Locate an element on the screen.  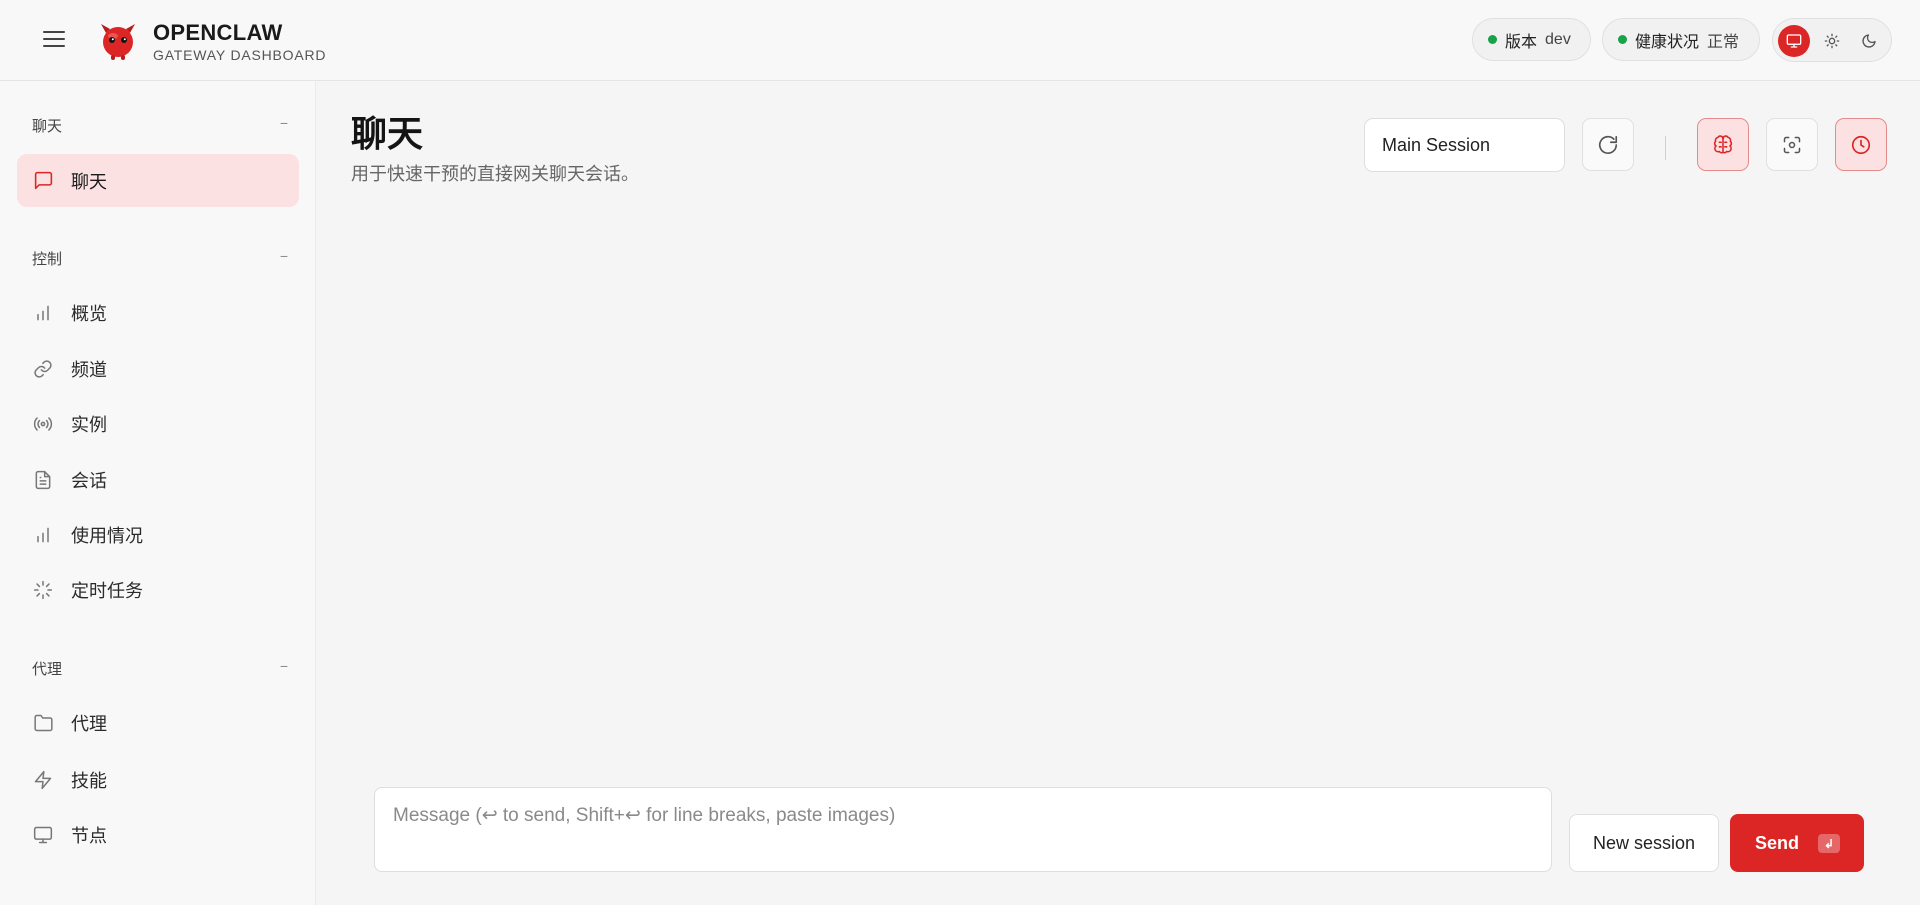
zap-icon is located at coordinates (43, 780).